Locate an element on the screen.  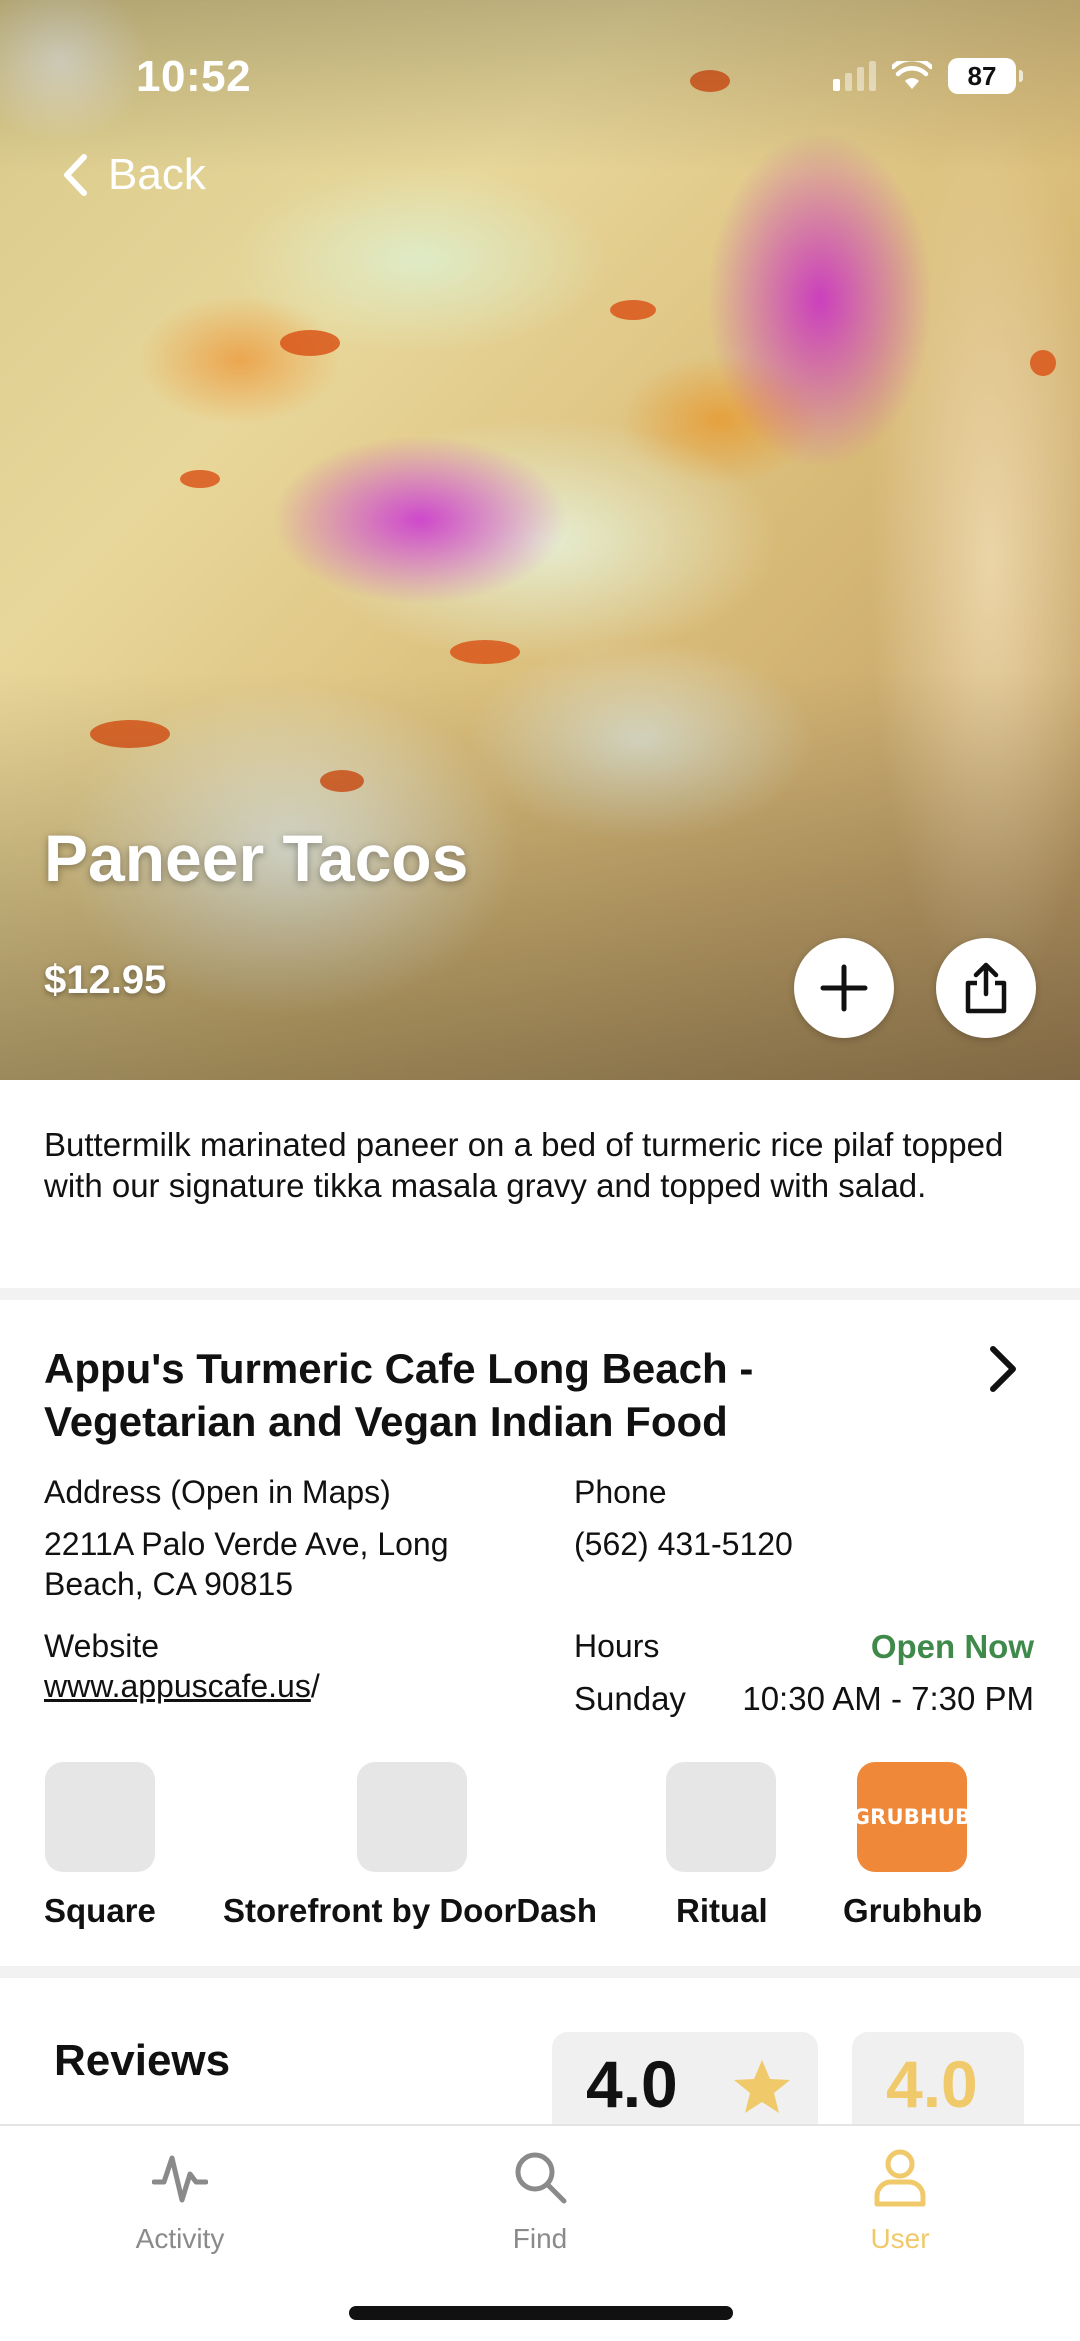
battery-indicator: 87 is located at coordinates (985, 76).